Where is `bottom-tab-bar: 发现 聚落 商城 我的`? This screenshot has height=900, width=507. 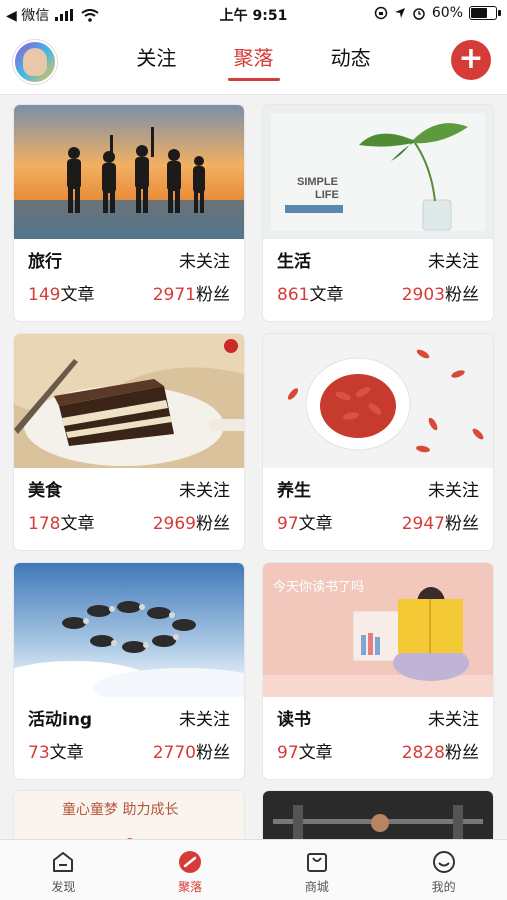
bottom-tab-bar: 发现 聚落 商城 我的 is located at coordinates (253, 869).